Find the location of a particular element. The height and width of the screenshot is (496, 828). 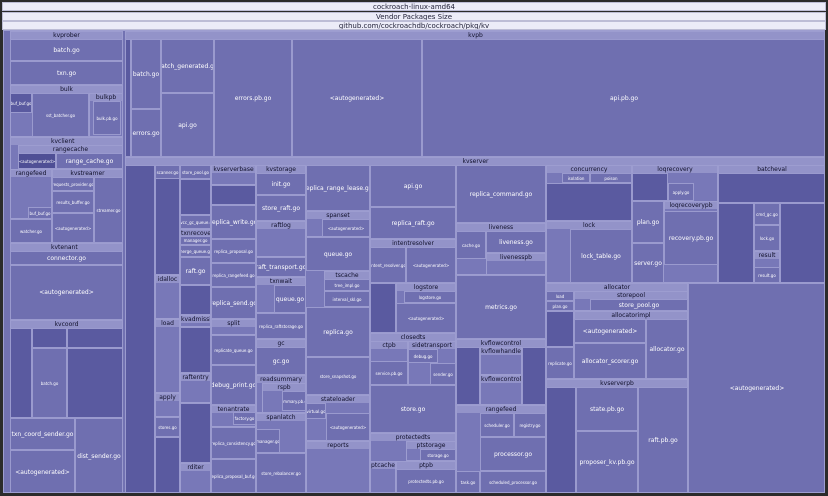

file-liveness-go: liveness.go is located at coordinates (516, 242).